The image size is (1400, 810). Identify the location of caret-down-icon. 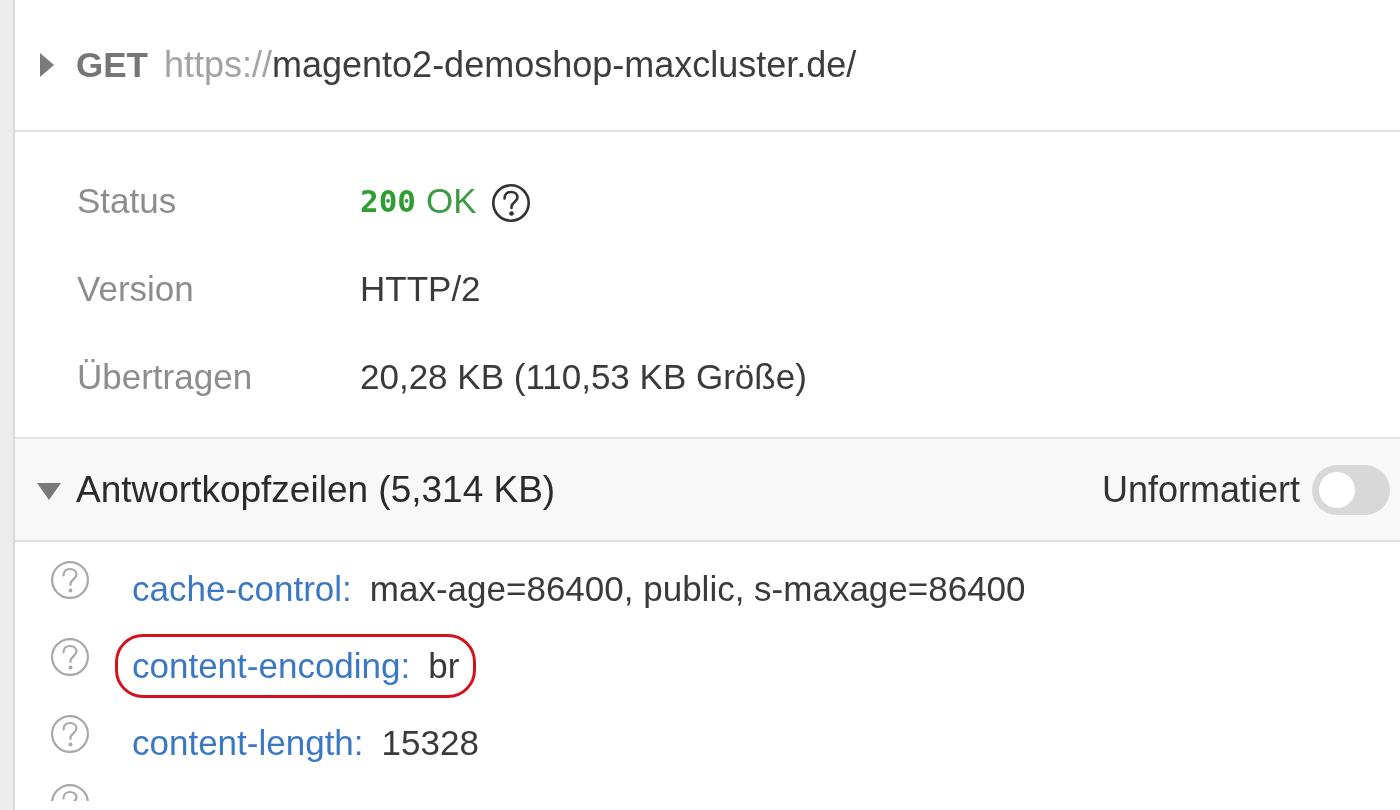
(49, 491).